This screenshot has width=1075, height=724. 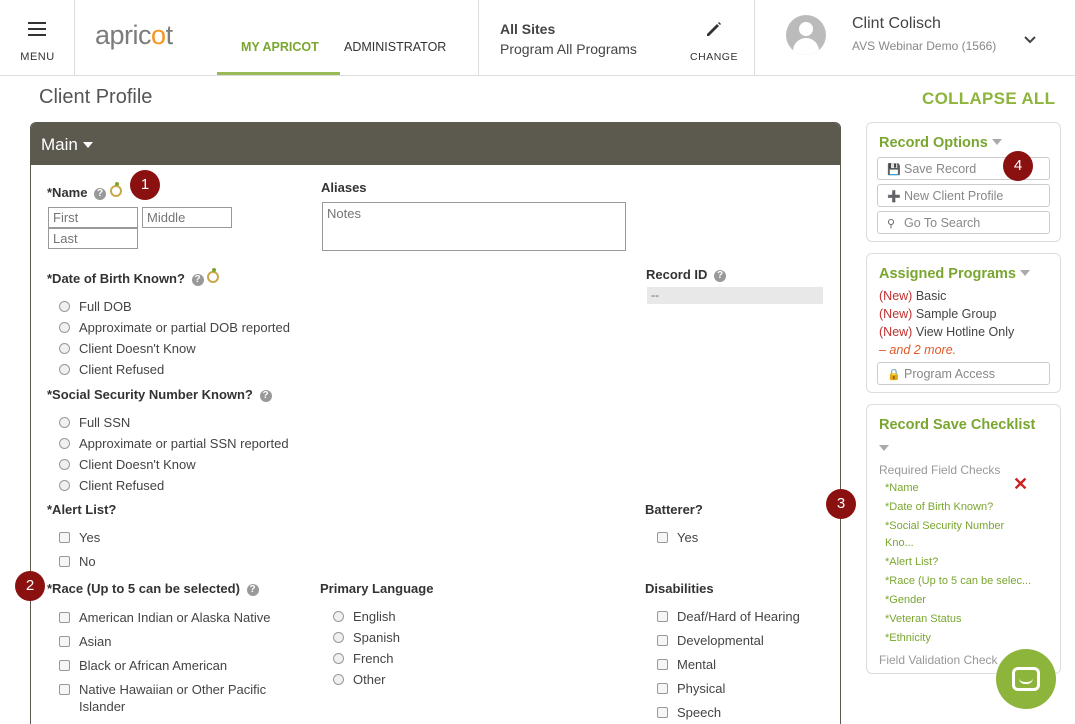 I want to click on avatar, so click(x=806, y=35).